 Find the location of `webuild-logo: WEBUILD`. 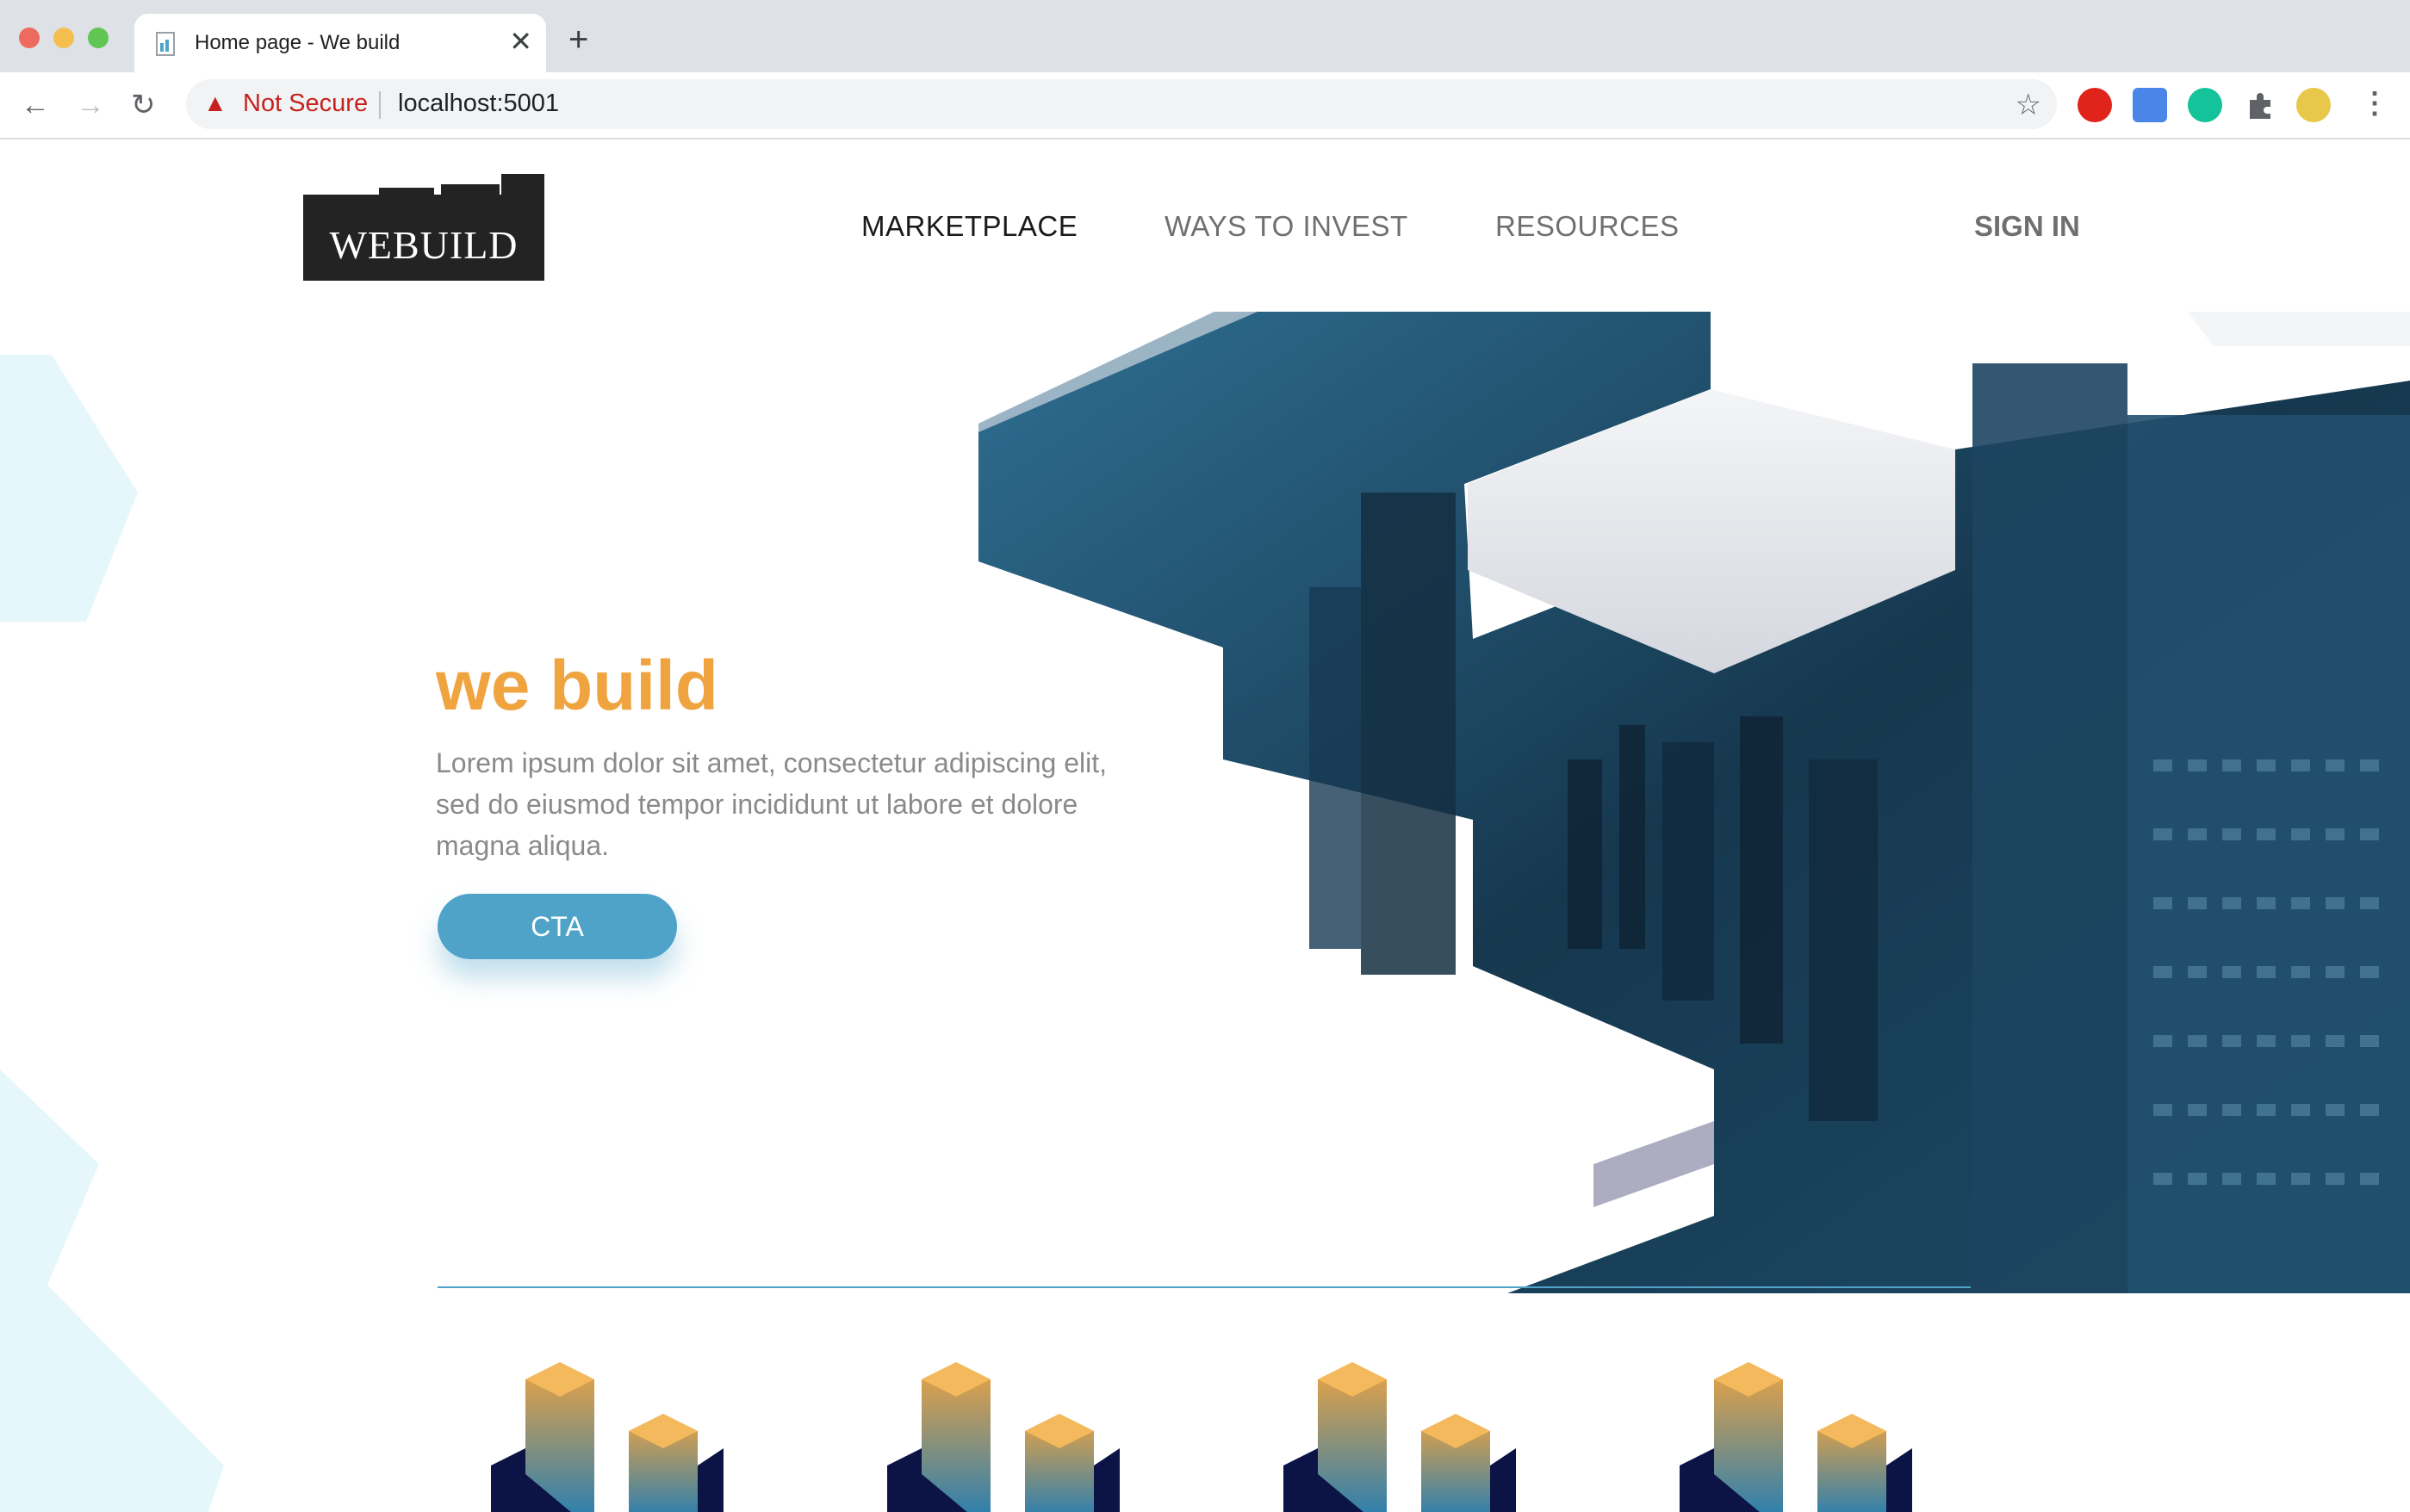

webuild-logo: WEBUILD is located at coordinates (423, 228).